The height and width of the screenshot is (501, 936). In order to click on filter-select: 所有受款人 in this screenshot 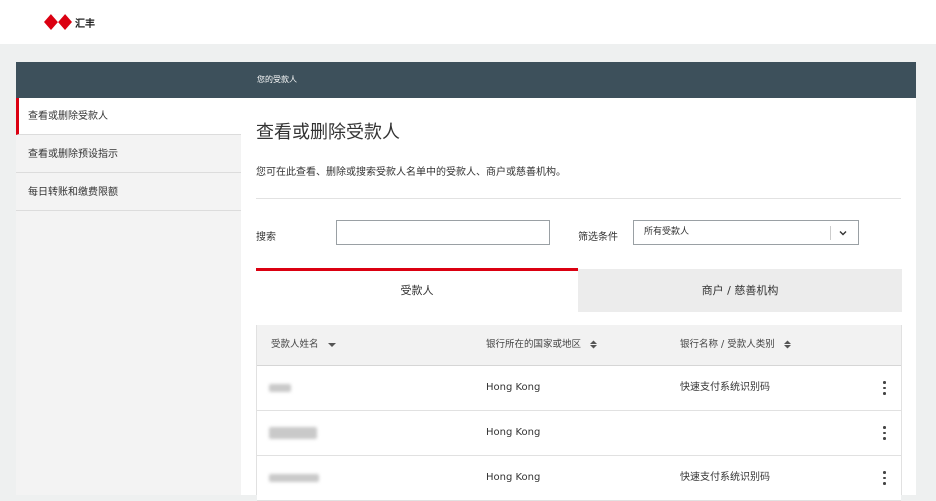, I will do `click(746, 232)`.